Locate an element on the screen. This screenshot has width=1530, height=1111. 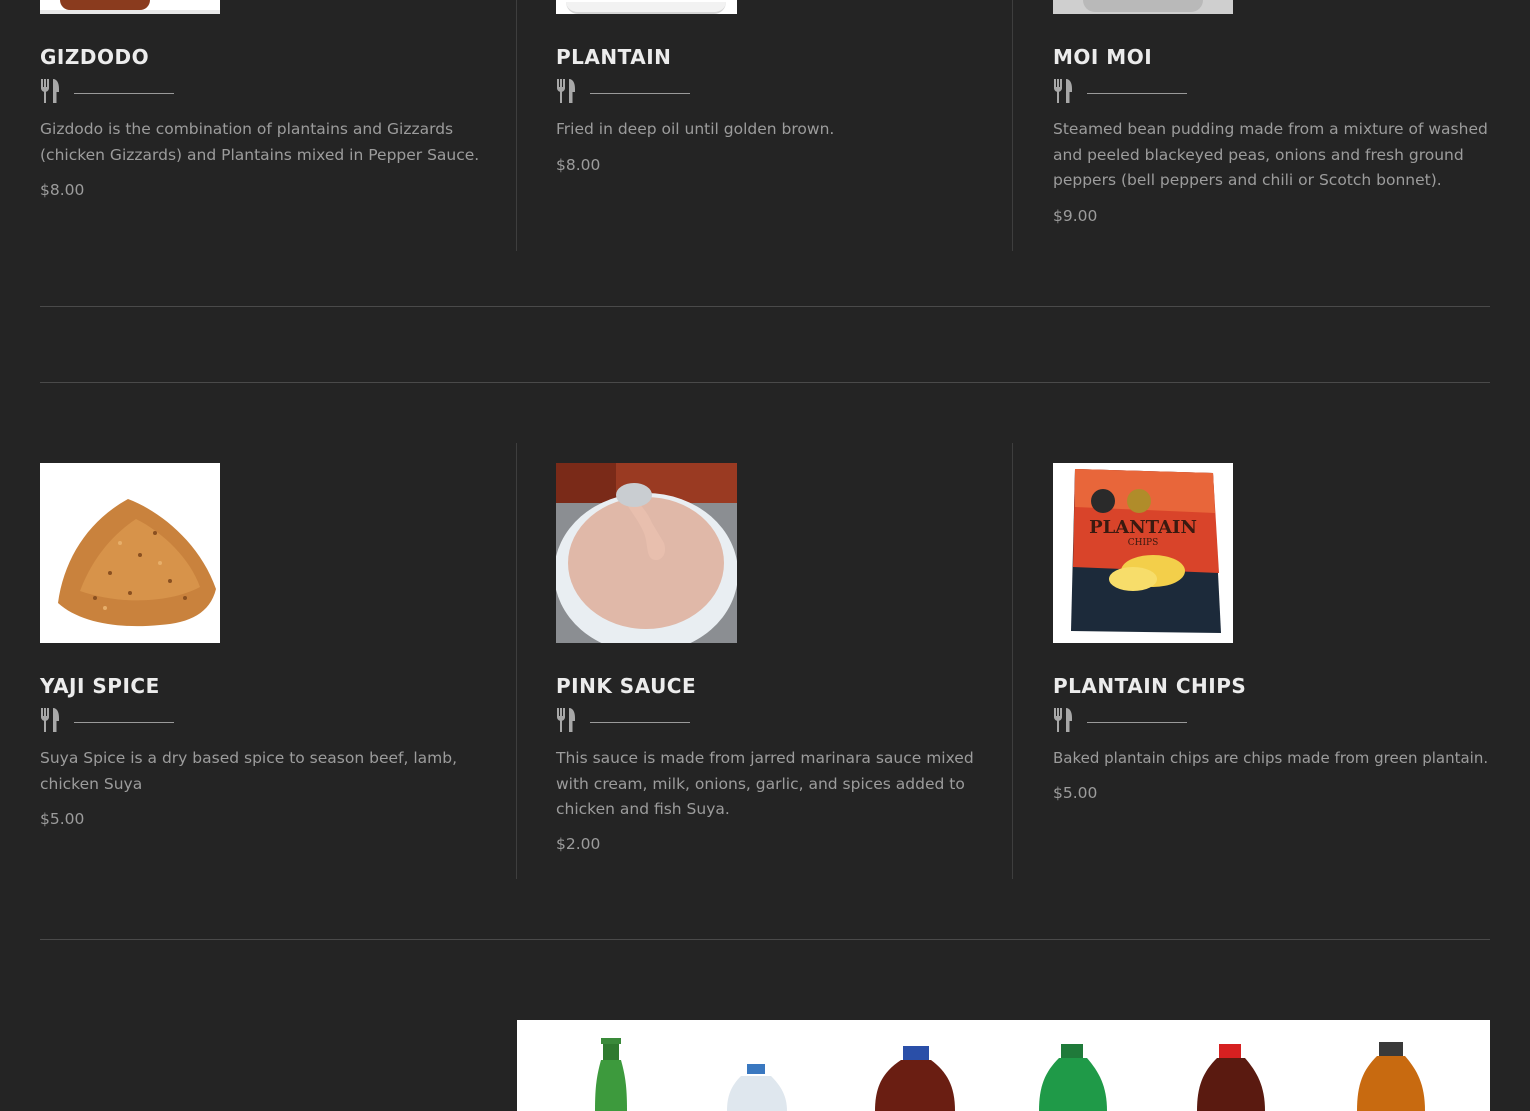
svg-text: CHIPS is located at coordinates (1143, 543).